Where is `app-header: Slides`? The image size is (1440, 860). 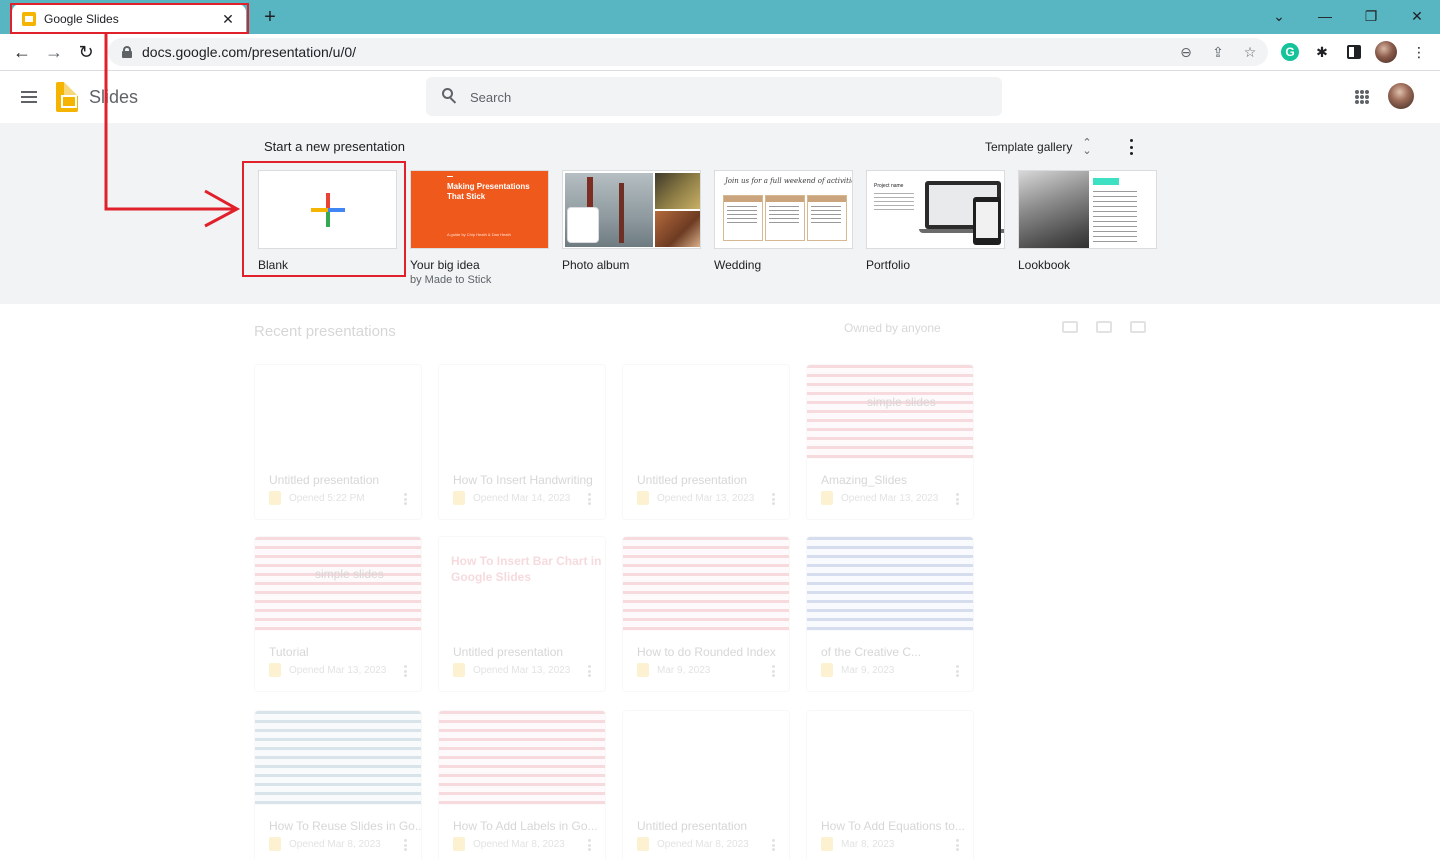 app-header: Slides is located at coordinates (720, 97).